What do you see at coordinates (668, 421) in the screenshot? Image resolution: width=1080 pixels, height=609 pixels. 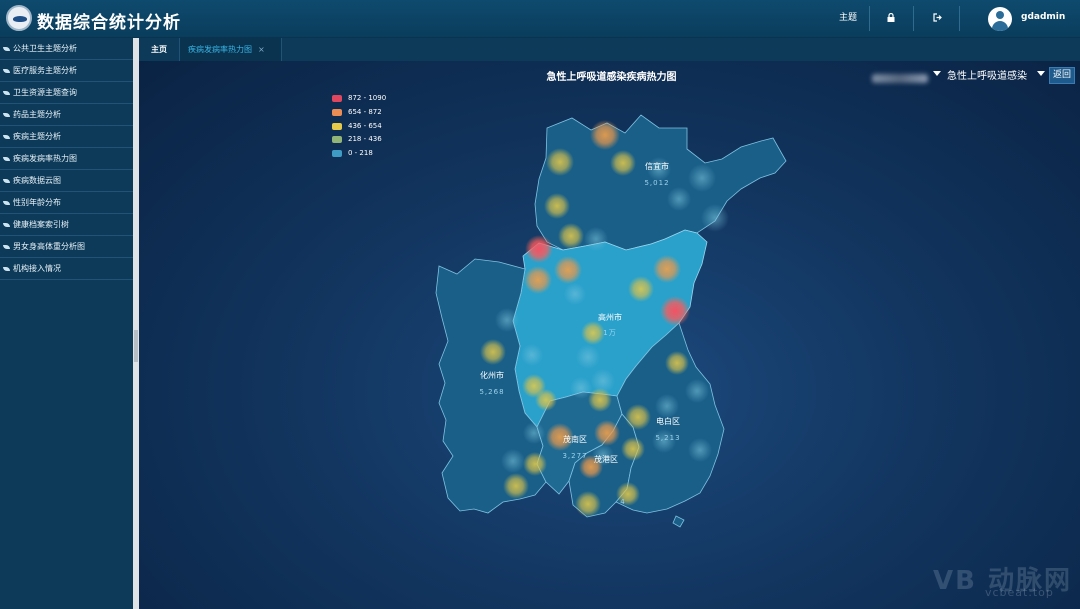 I see `region-label-dianbai: 电白区` at bounding box center [668, 421].